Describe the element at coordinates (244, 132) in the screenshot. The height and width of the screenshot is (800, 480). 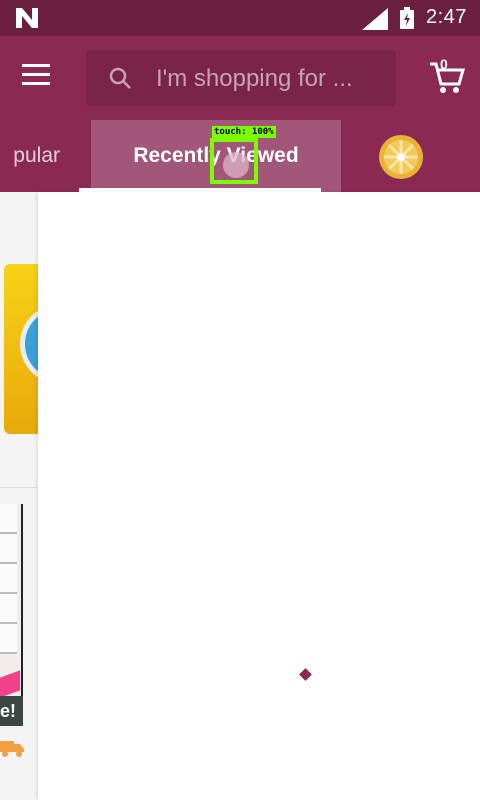
I see `touch-indicator-label: touch: 100%` at that location.